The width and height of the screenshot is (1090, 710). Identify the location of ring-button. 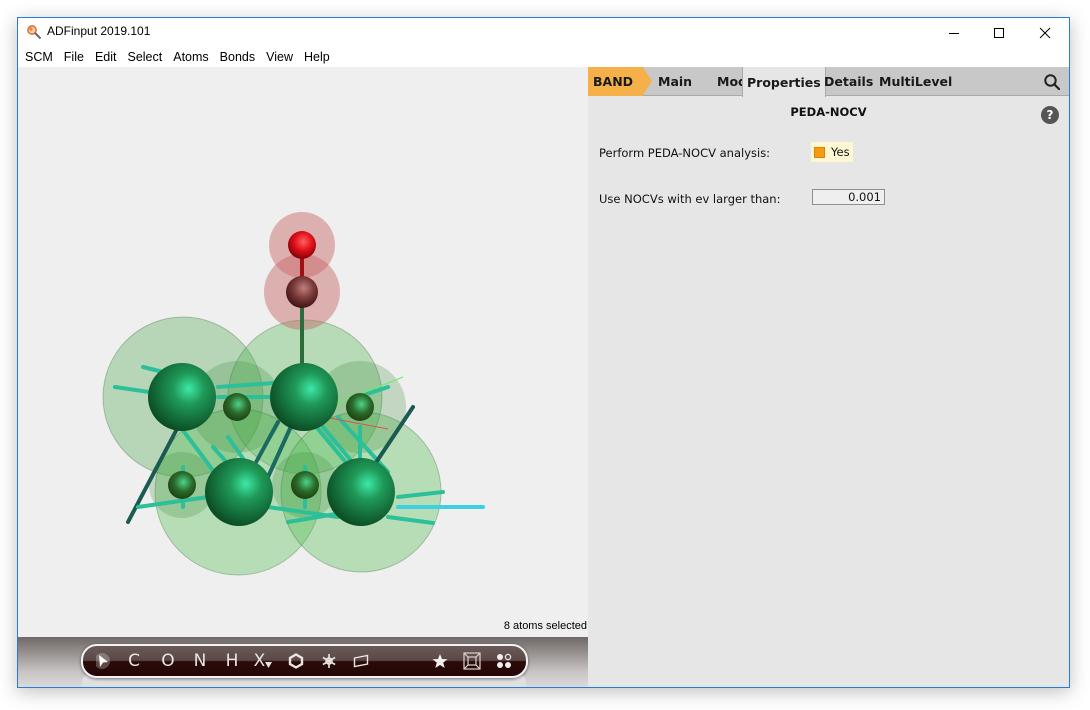
(296, 661).